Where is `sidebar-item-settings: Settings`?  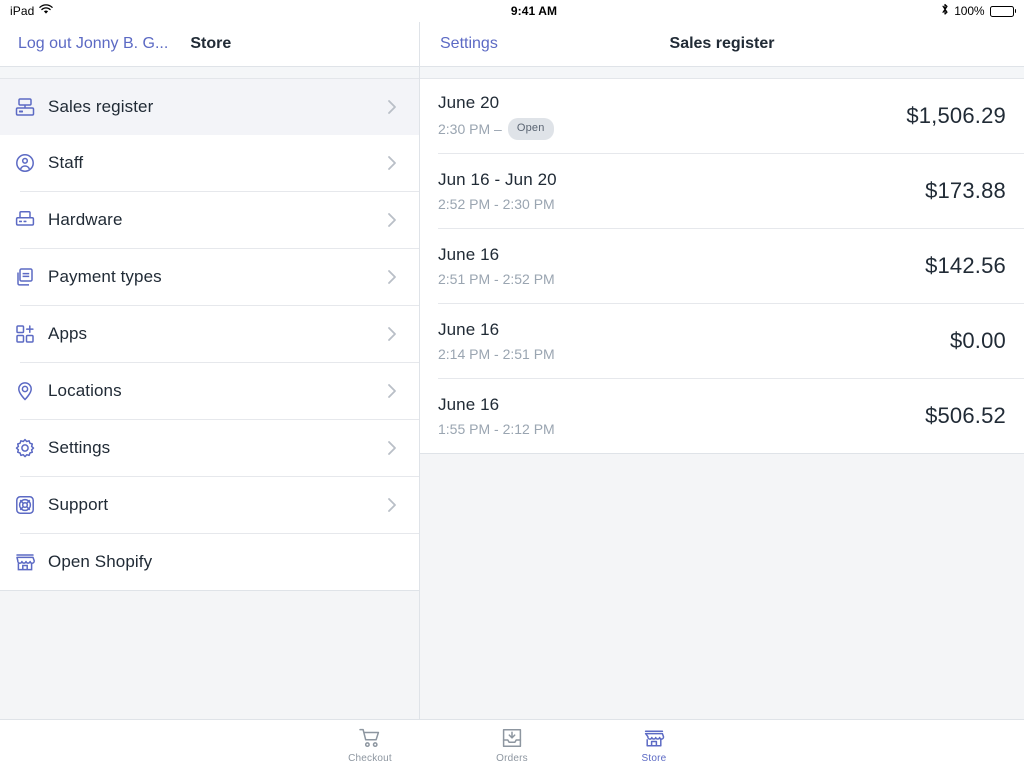
sidebar-item-settings: Settings is located at coordinates (209, 448).